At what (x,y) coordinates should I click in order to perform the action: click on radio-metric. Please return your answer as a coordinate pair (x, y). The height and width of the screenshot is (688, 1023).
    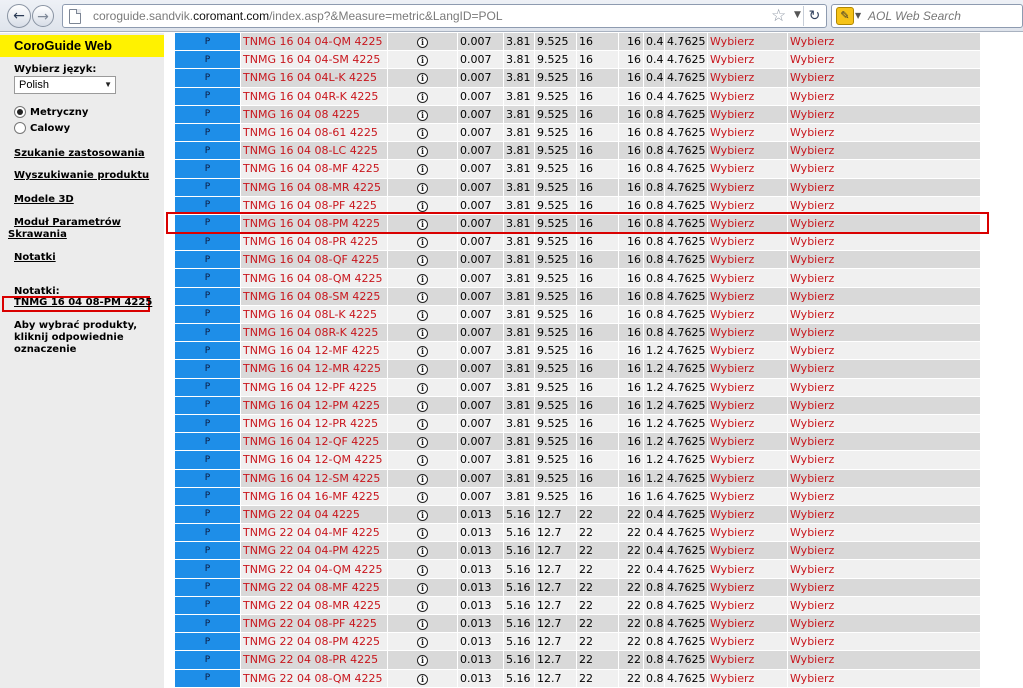
    Looking at the image, I should click on (20, 112).